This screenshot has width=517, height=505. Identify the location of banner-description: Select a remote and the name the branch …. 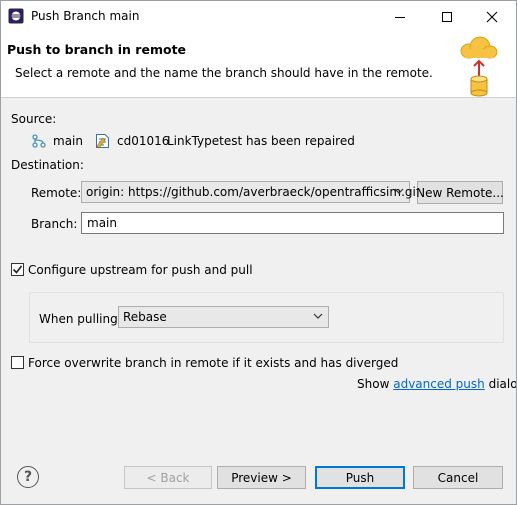
(224, 73).